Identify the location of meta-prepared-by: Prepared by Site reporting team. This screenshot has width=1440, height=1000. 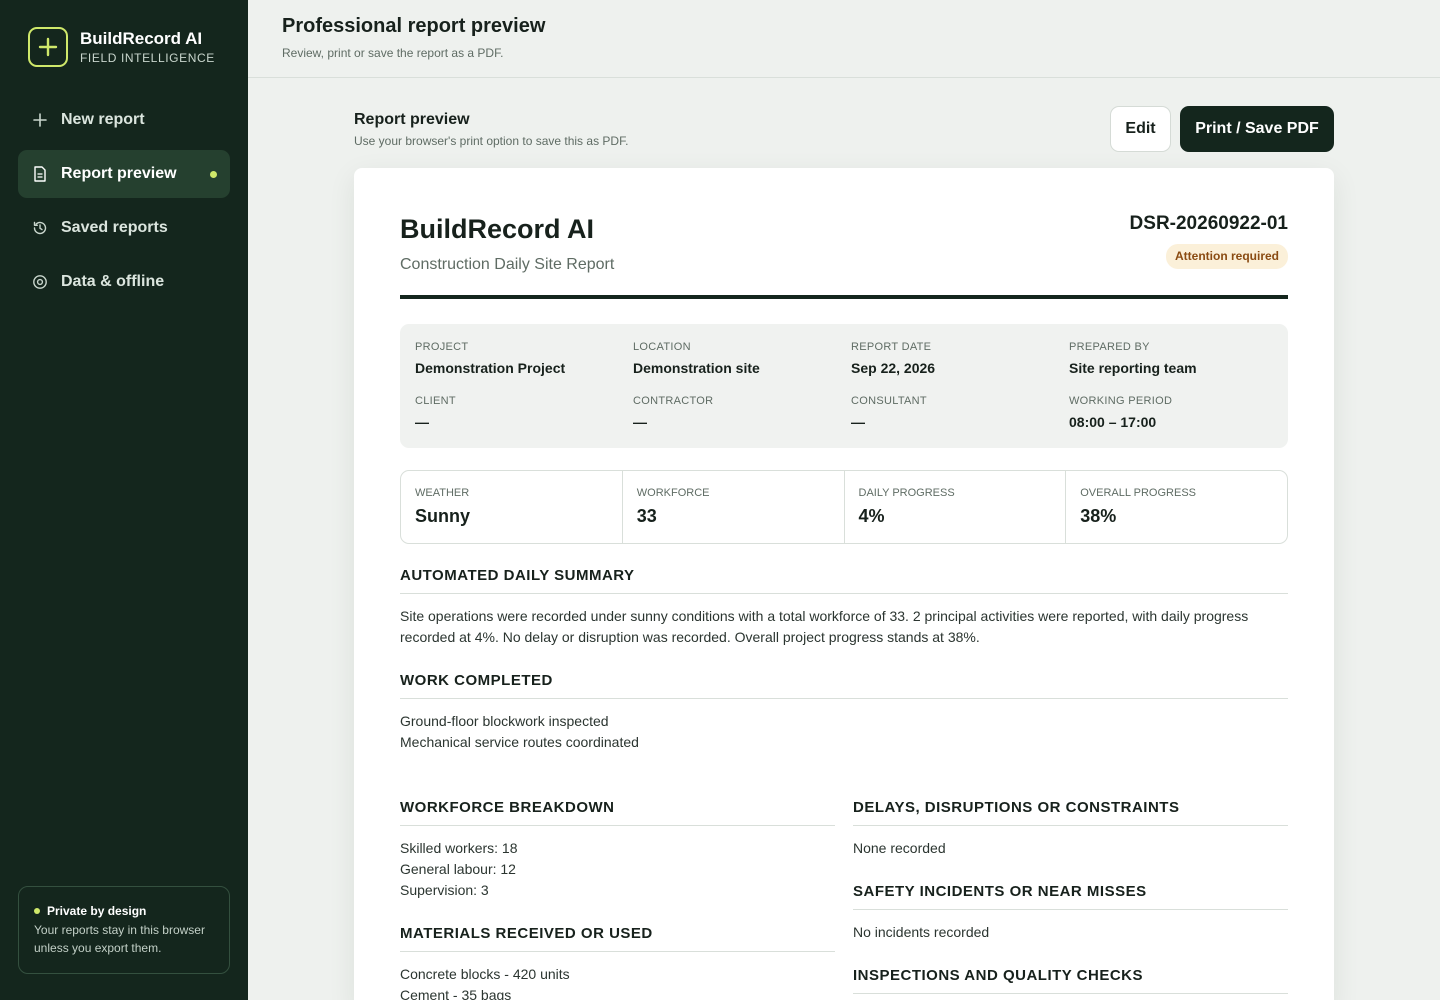
(1133, 358).